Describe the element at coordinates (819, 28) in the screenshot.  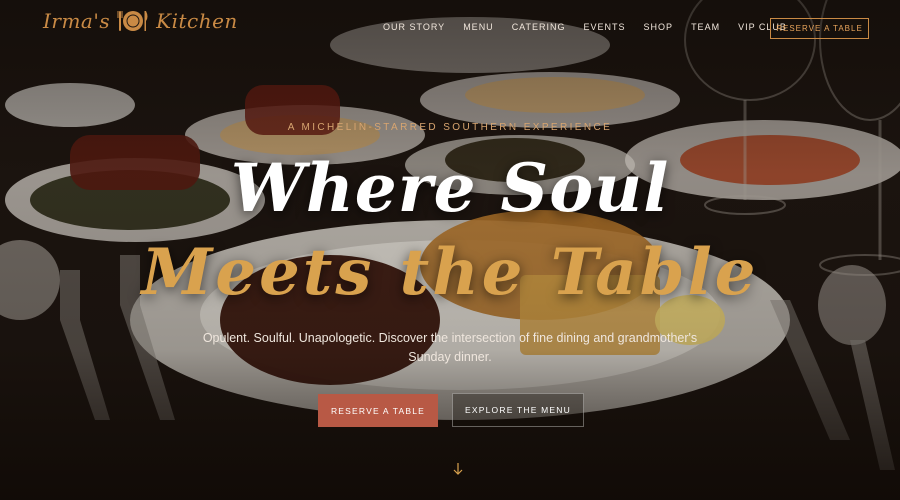
I see `nav-reserve-button: RESERVE A TABLE` at that location.